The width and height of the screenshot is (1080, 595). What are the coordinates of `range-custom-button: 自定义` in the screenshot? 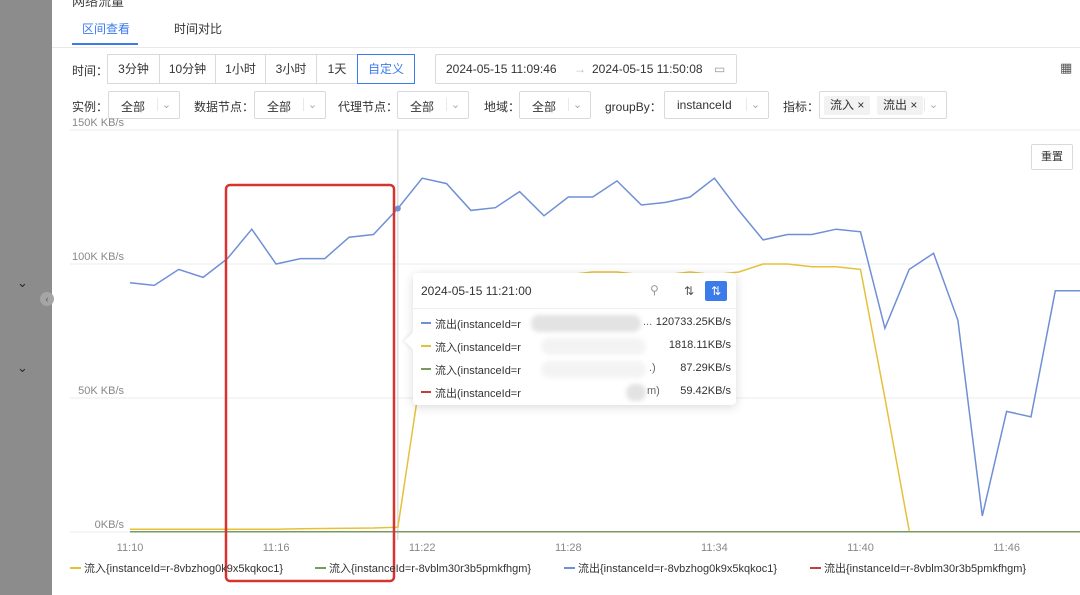 It's located at (386, 69).